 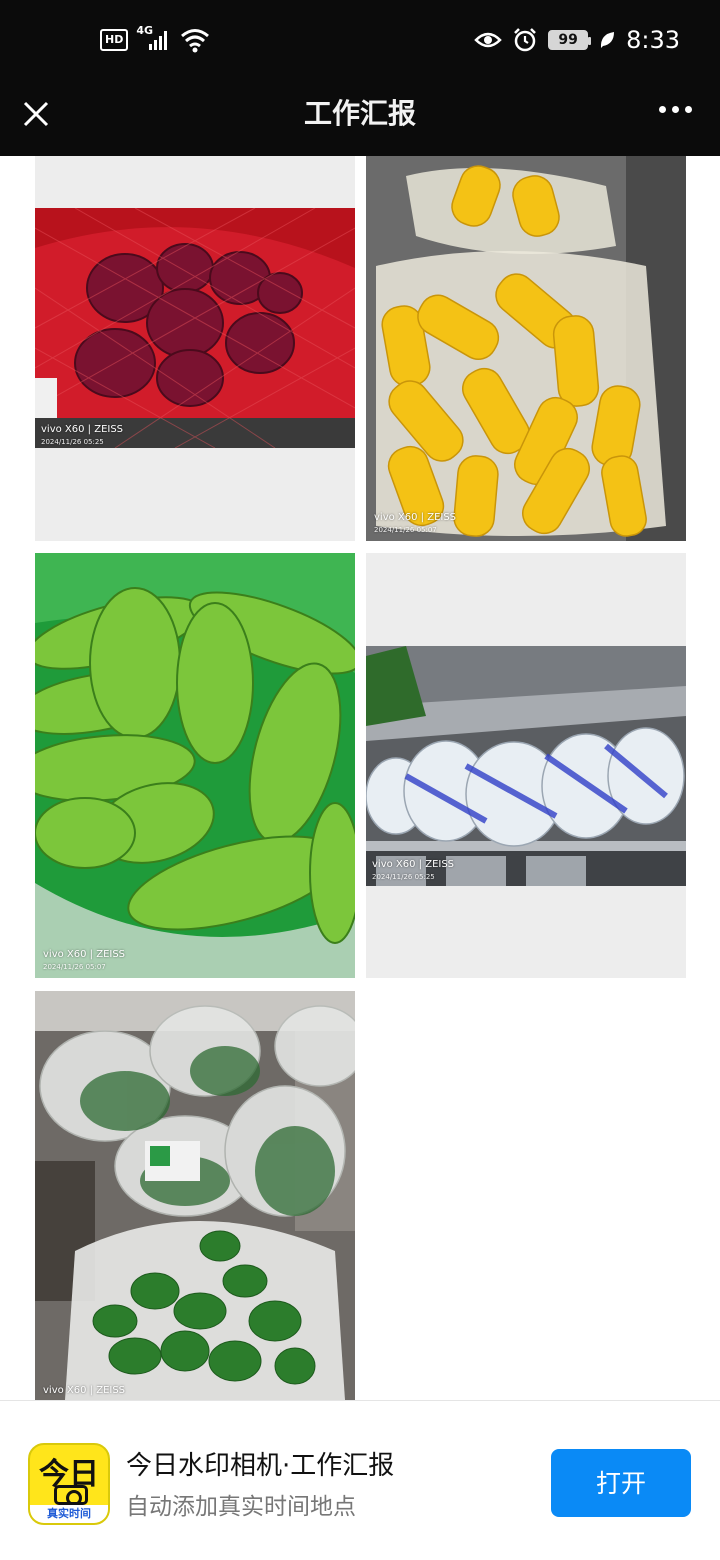 I want to click on bitter-melon-photo, so click(x=195, y=765).